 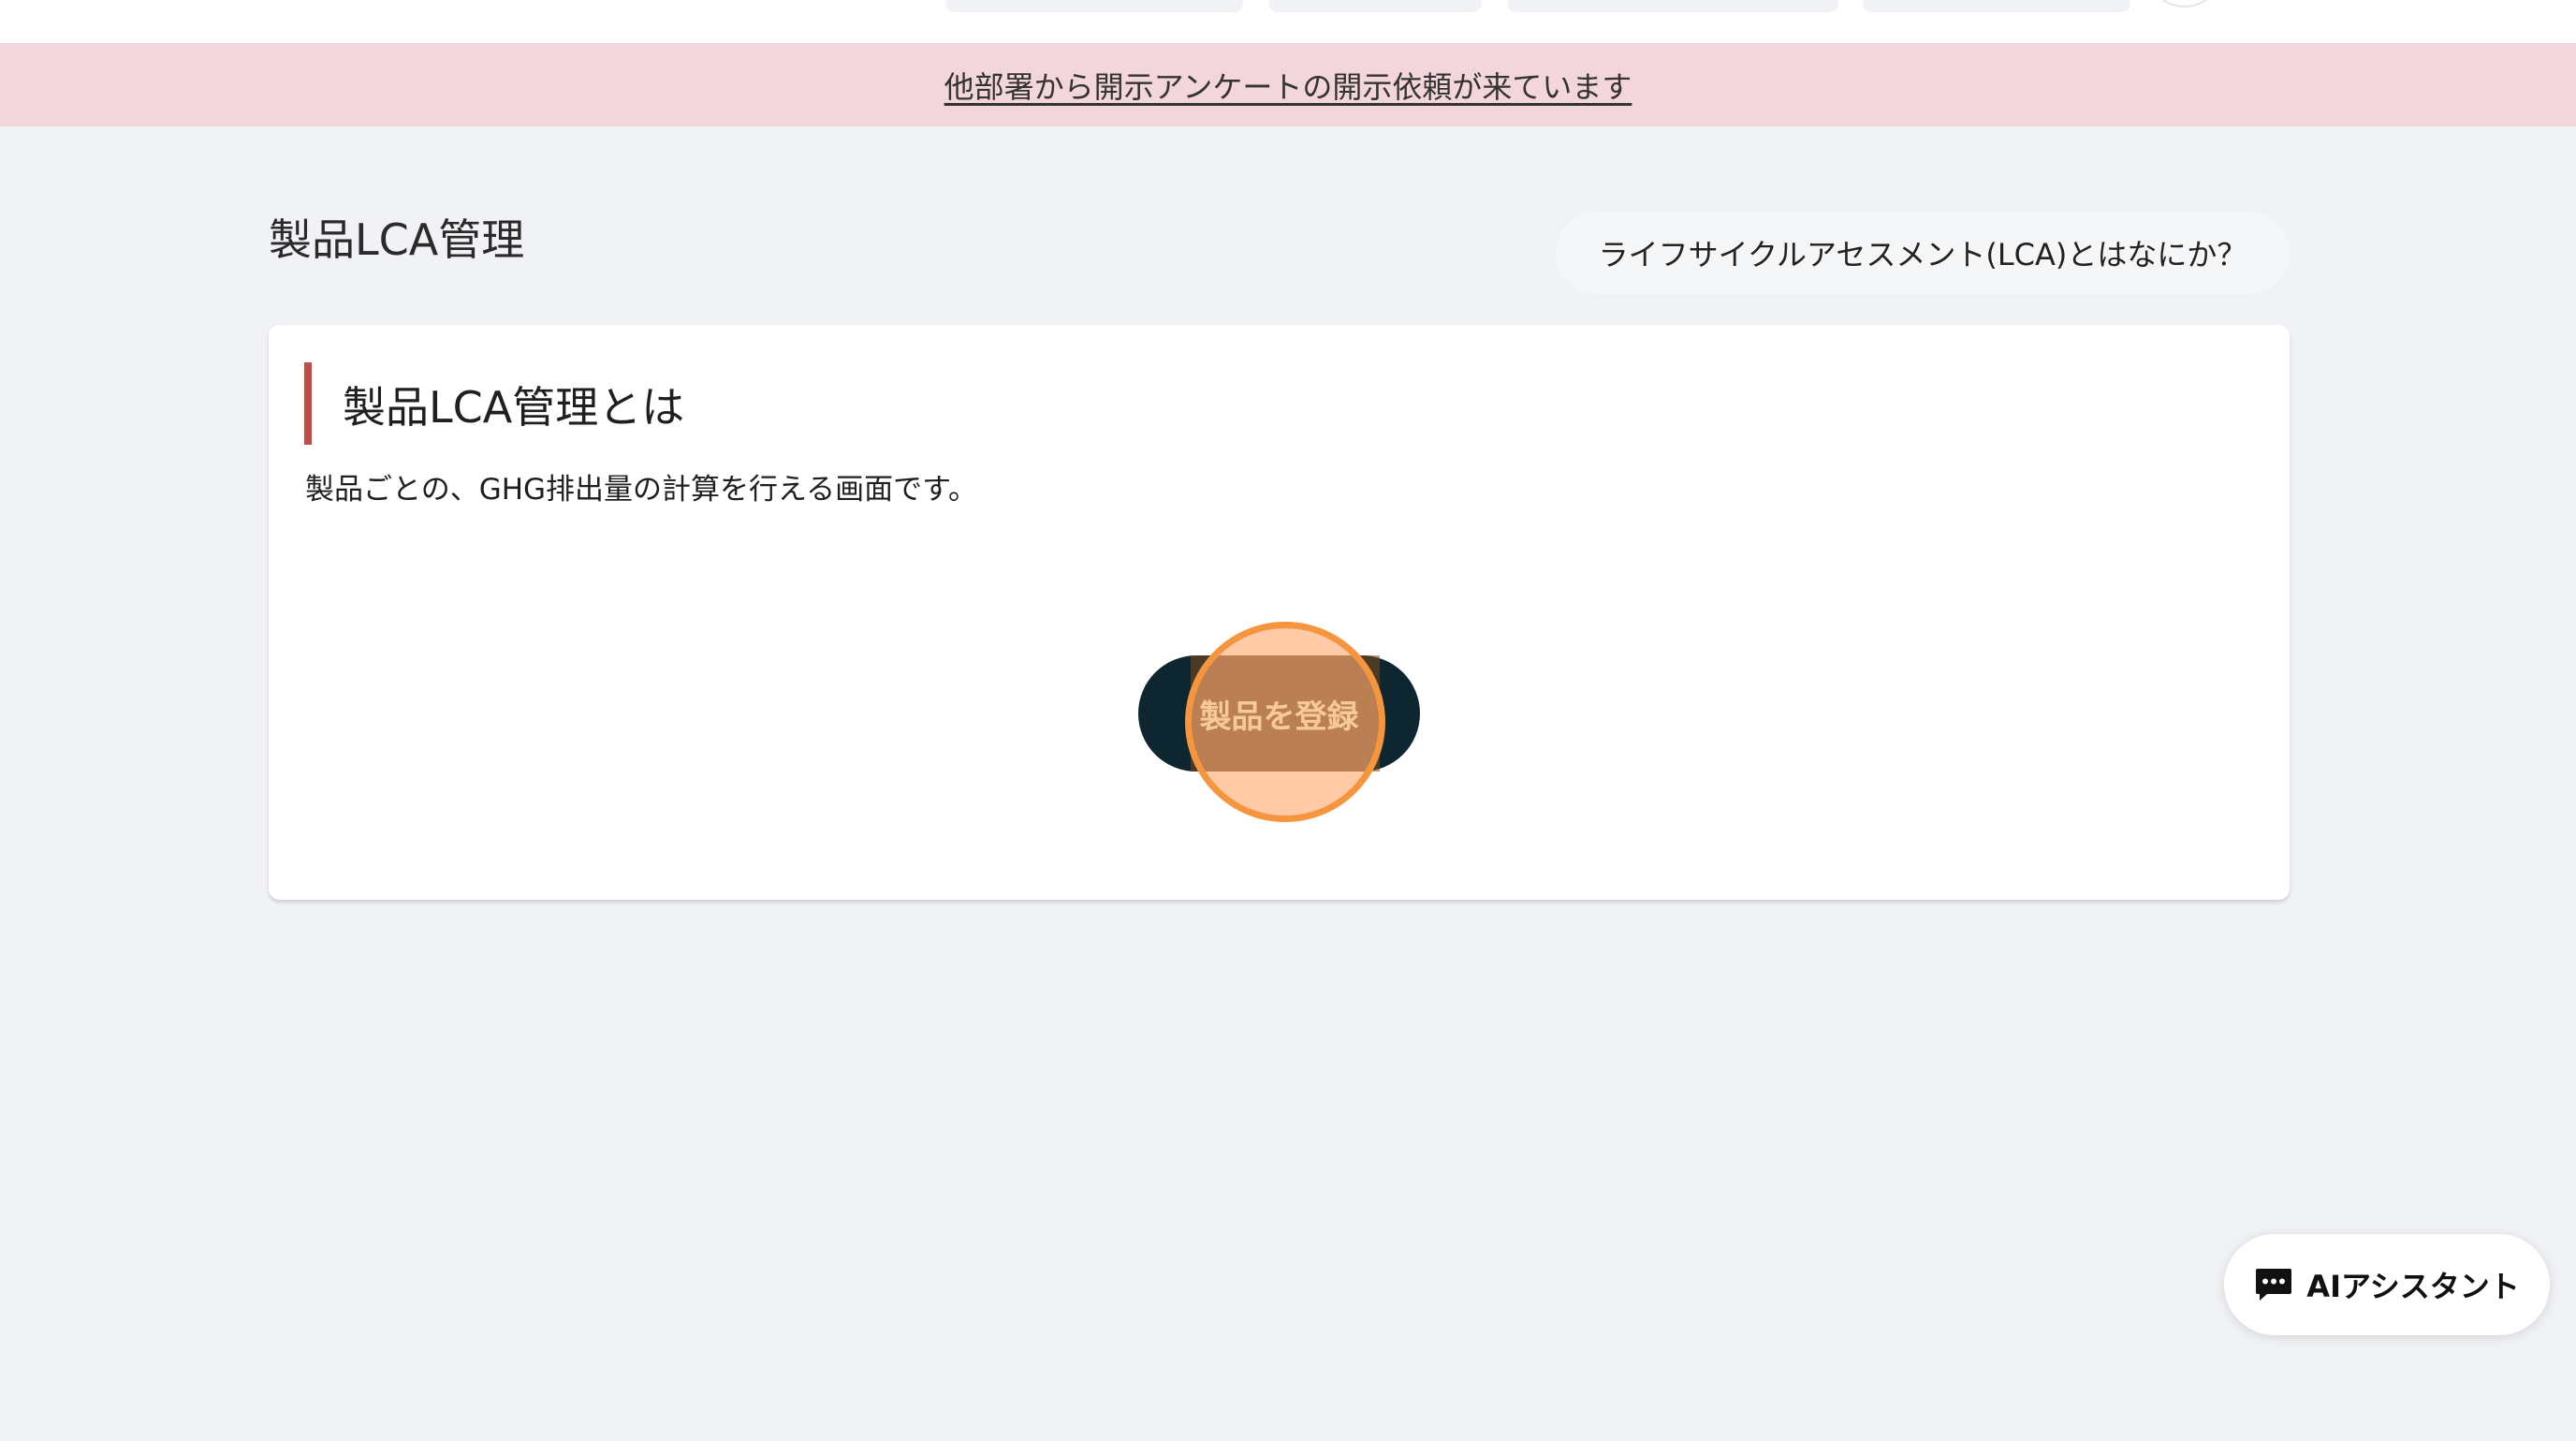 What do you see at coordinates (2185, 3) in the screenshot?
I see `avatar` at bounding box center [2185, 3].